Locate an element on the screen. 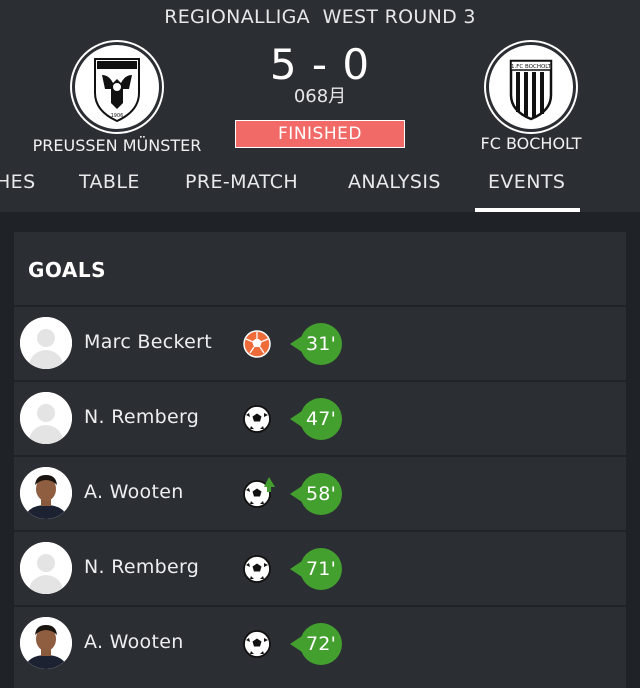 The height and width of the screenshot is (688, 640). tab-bar: HES TABLE PRE-MATCH ANALYSIS EVENTS is located at coordinates (320, 190).